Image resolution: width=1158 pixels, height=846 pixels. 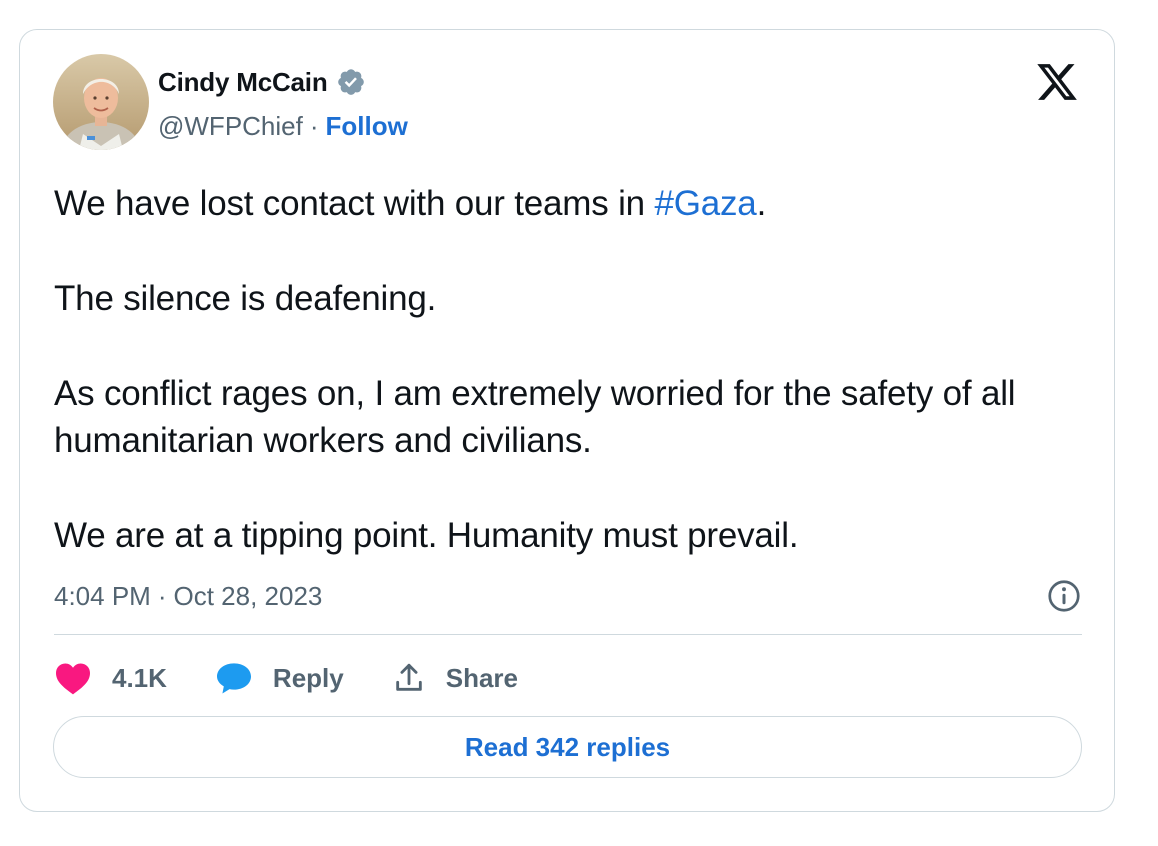 I want to click on tweet-text-segment: We have lost contact with our teams in, so click(x=354, y=203).